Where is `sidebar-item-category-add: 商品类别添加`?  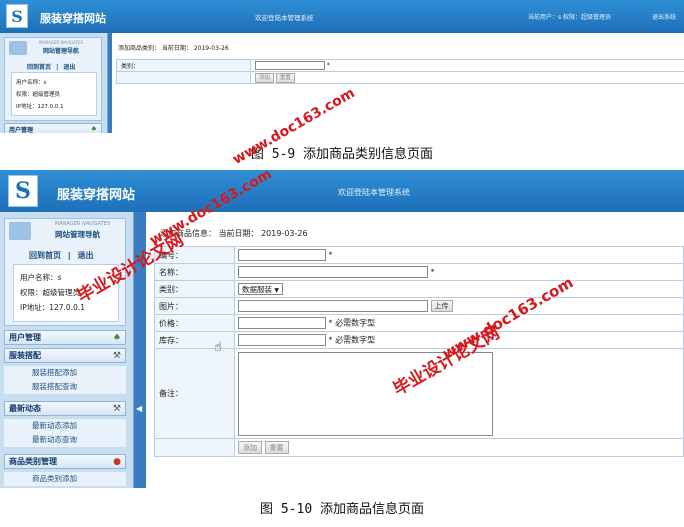
sidebar-item-category-add: 商品类别添加 is located at coordinates (65, 479).